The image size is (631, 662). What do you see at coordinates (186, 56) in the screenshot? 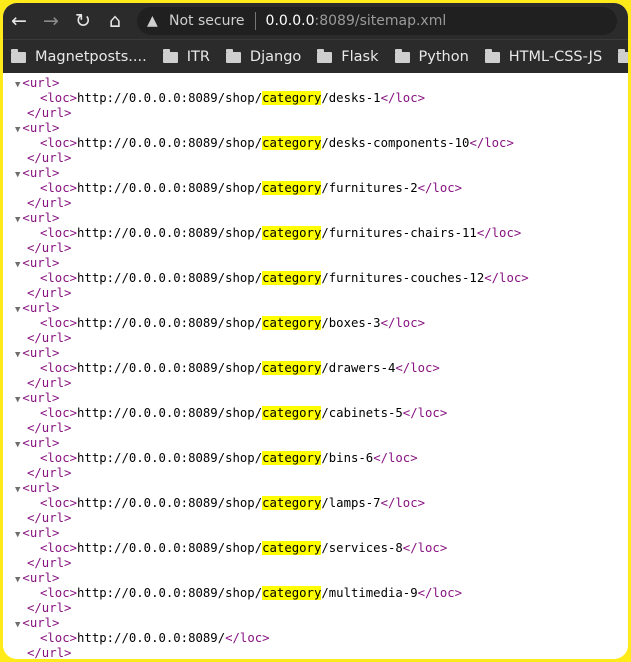
I see `bookmark-itr: ITR` at bounding box center [186, 56].